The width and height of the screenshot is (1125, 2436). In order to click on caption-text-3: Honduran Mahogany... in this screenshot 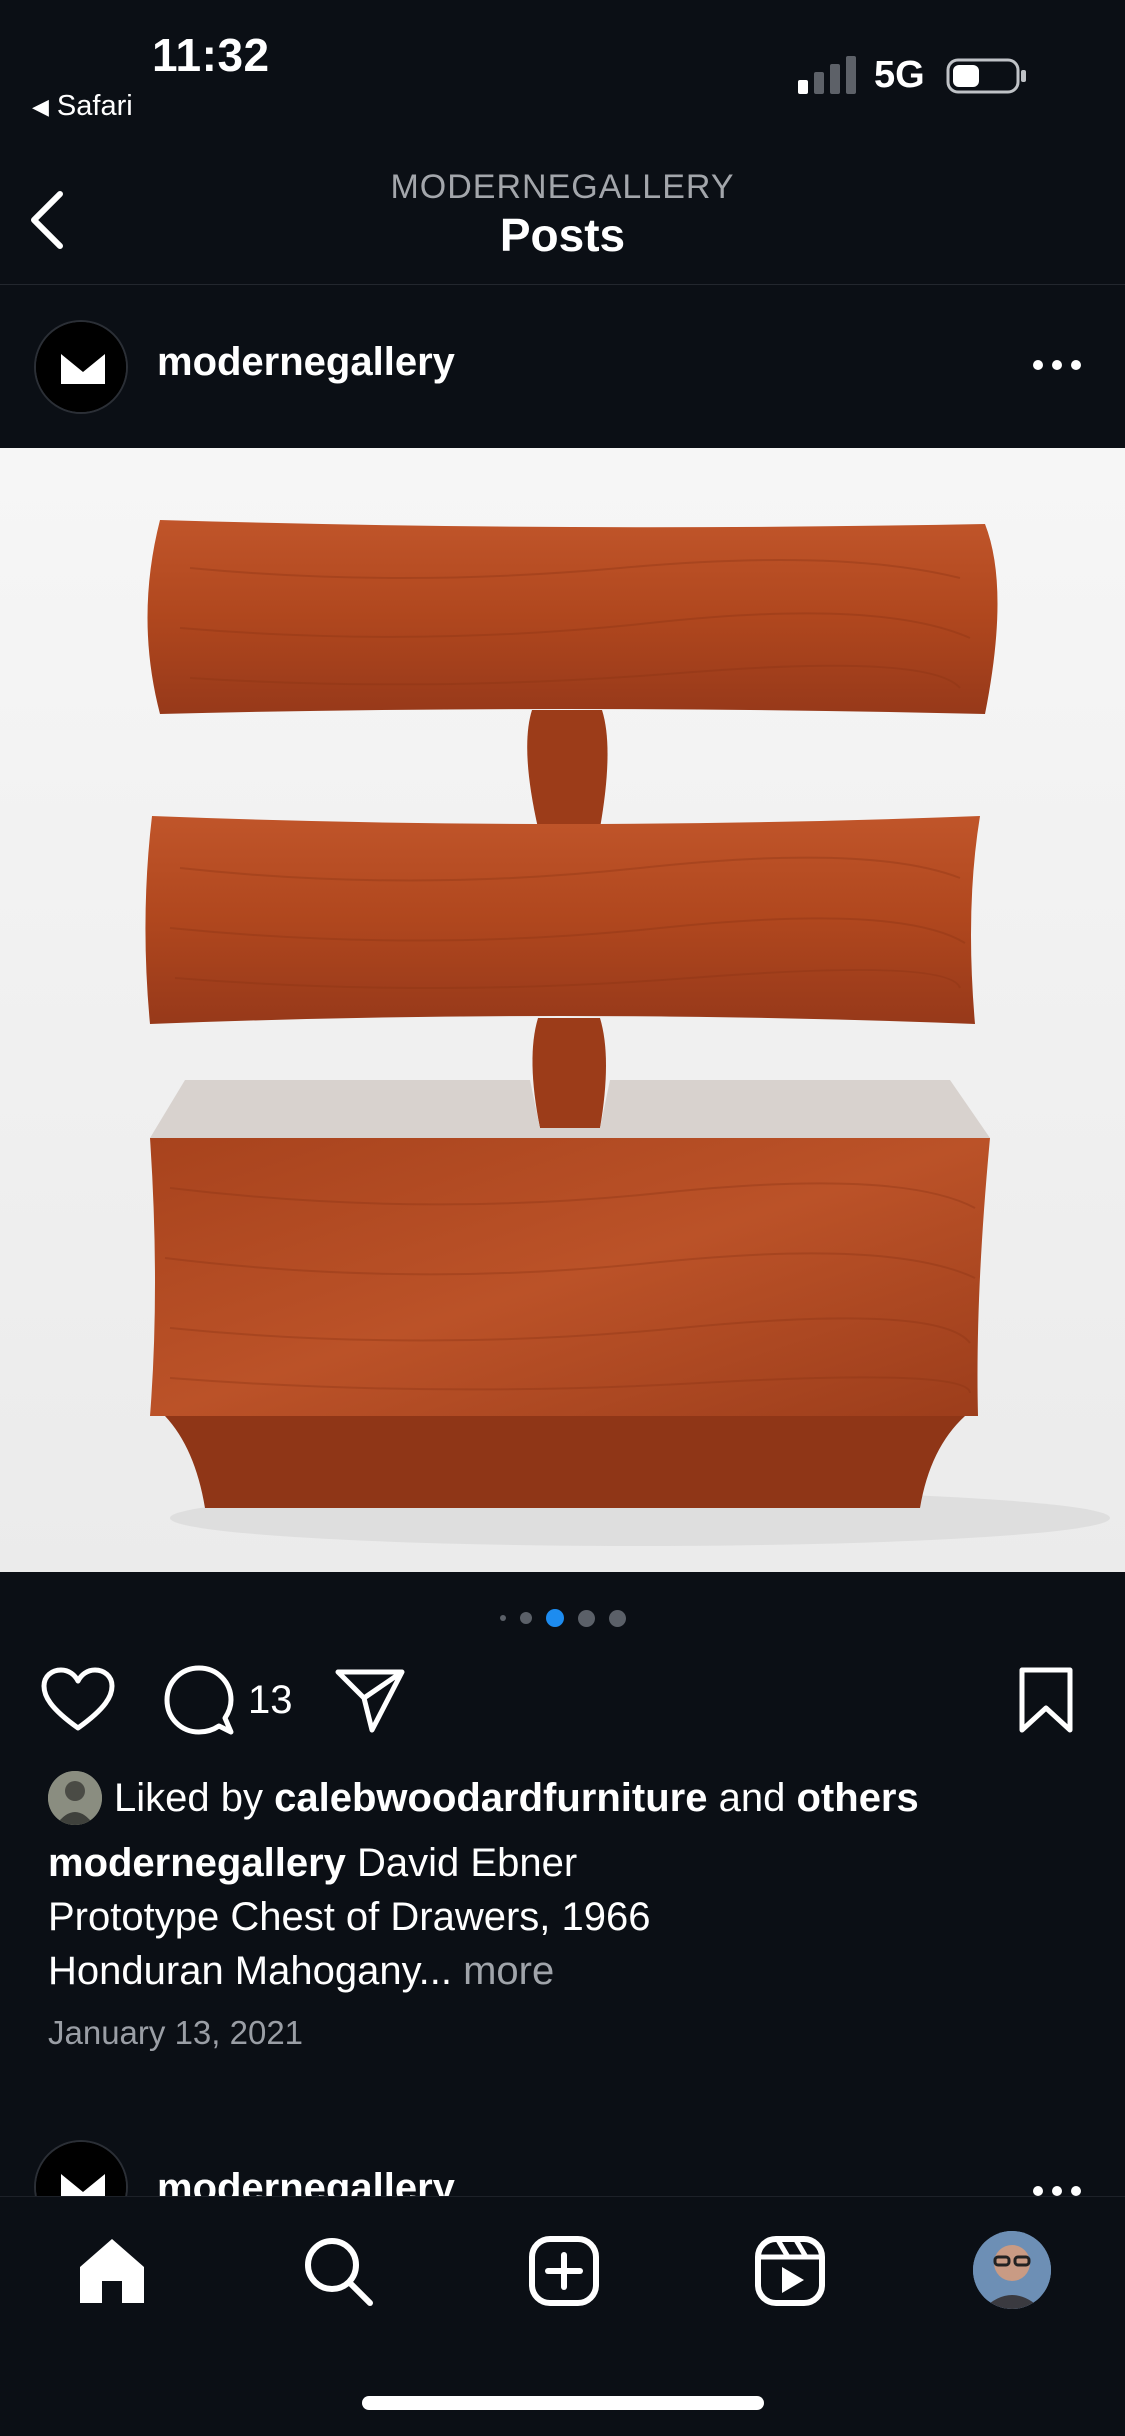, I will do `click(250, 1971)`.